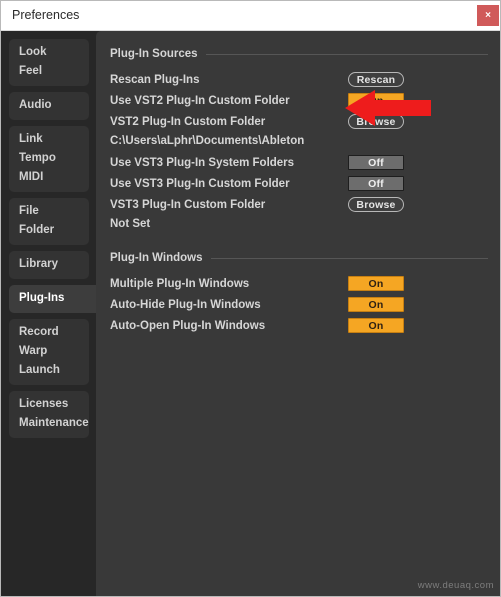 The image size is (501, 597). What do you see at coordinates (299, 101) in the screenshot?
I see `setting-row: Use VST2 Plug-In Custom Folder On` at bounding box center [299, 101].